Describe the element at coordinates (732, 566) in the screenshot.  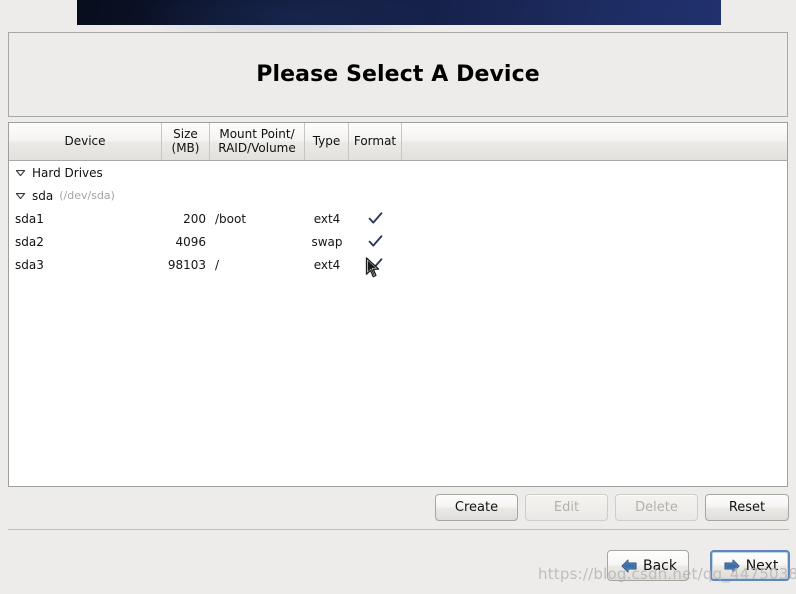
I see `arrow-right-icon` at that location.